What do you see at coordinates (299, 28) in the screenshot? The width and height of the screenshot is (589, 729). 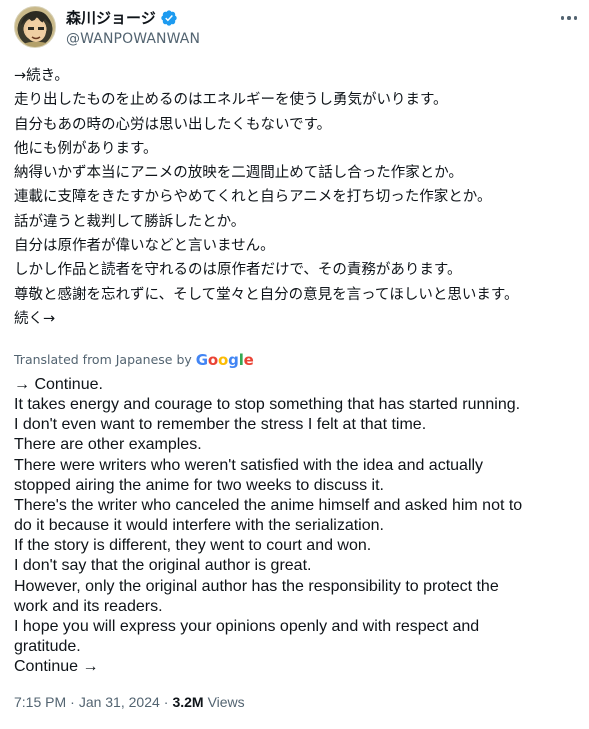 I see `post-header: 森川ジョージ @WANPOWANWAN` at bounding box center [299, 28].